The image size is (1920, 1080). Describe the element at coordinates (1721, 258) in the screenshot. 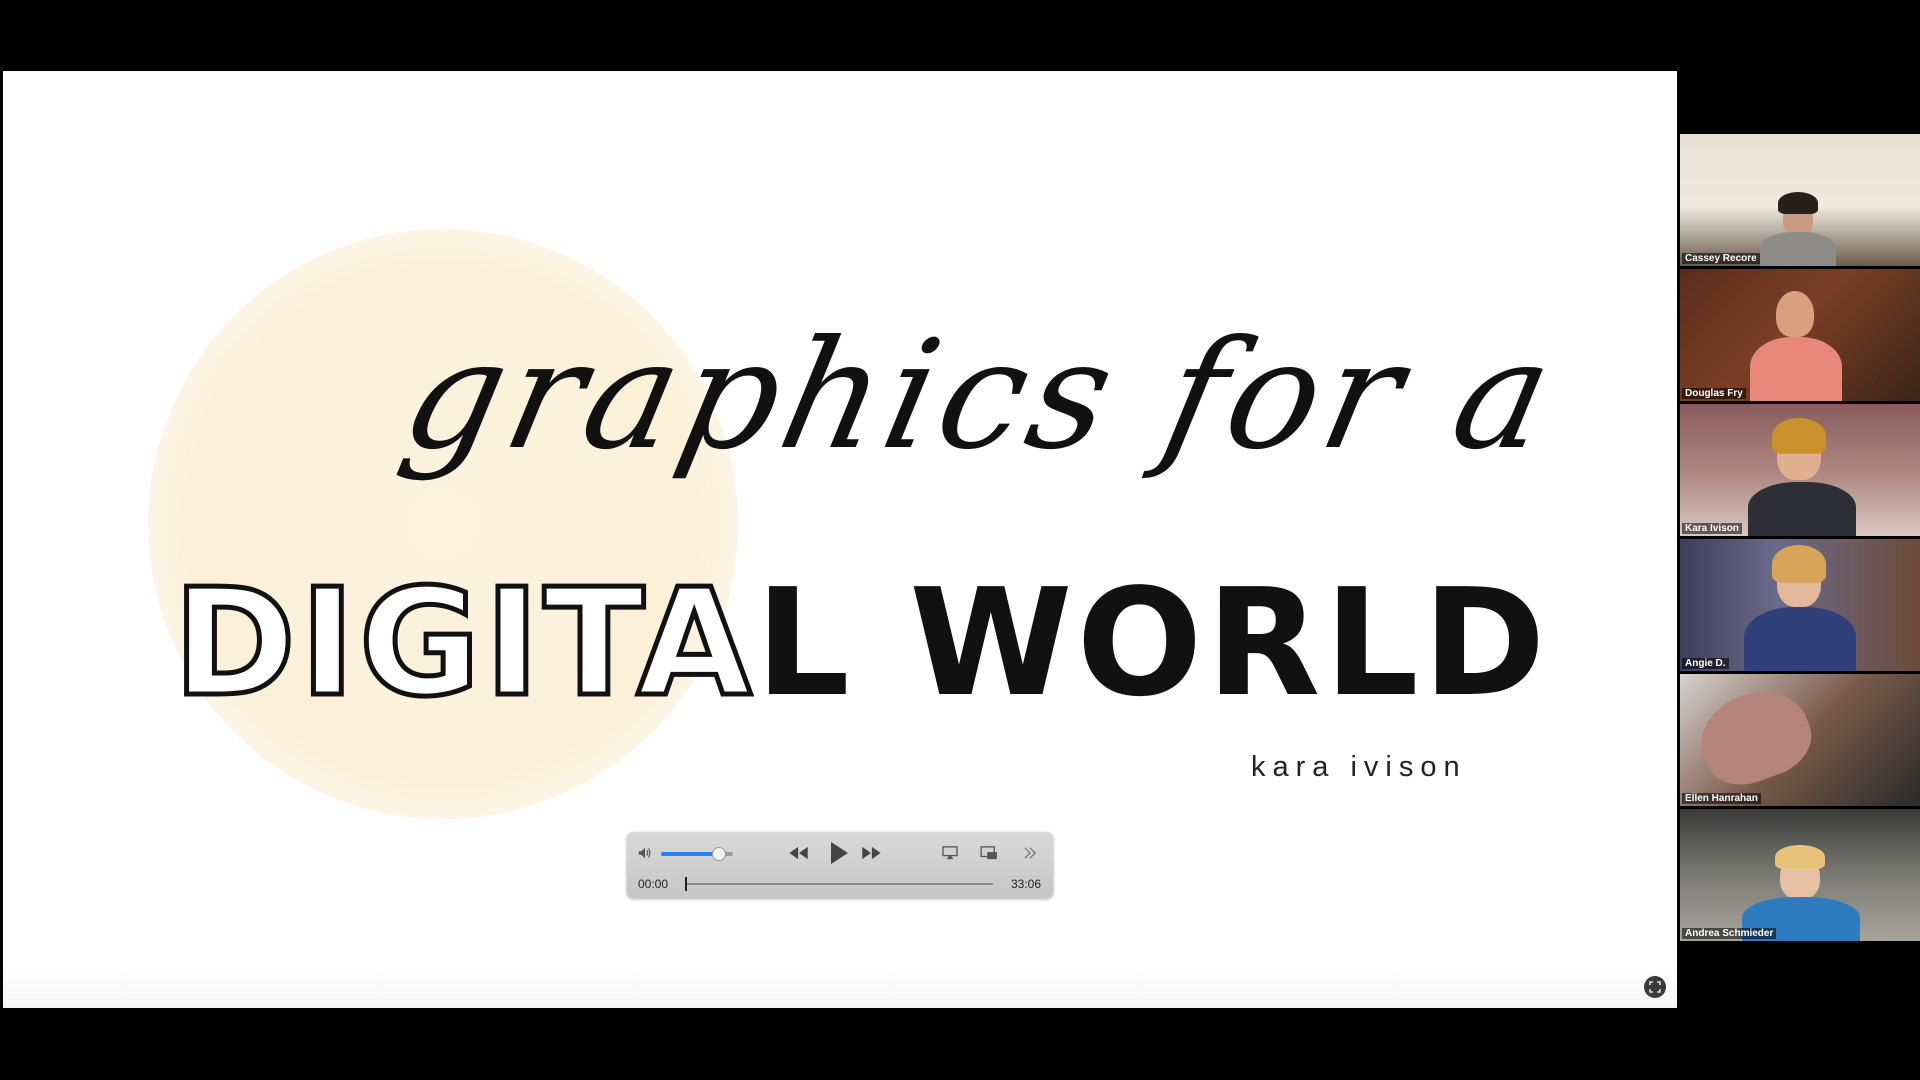

I see `participant-name: Cassey Recore` at that location.